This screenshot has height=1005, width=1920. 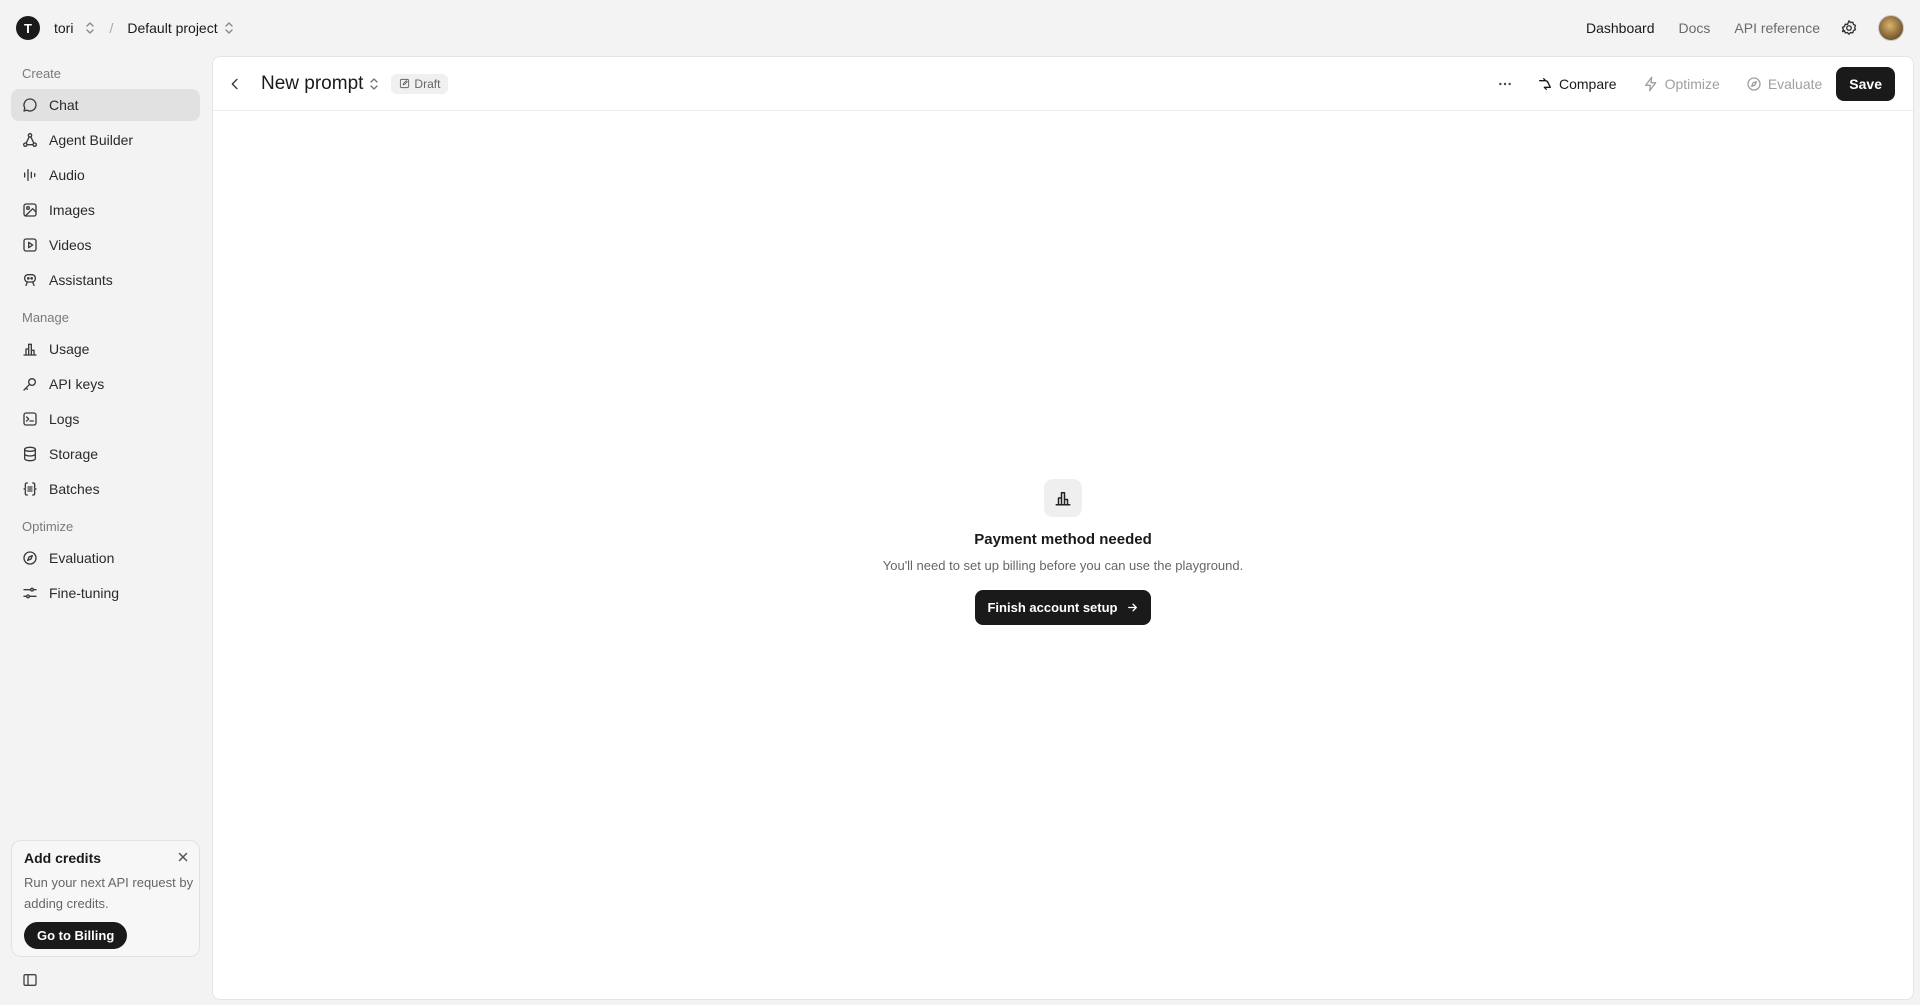 I want to click on optimize-button: Optimize, so click(x=1681, y=84).